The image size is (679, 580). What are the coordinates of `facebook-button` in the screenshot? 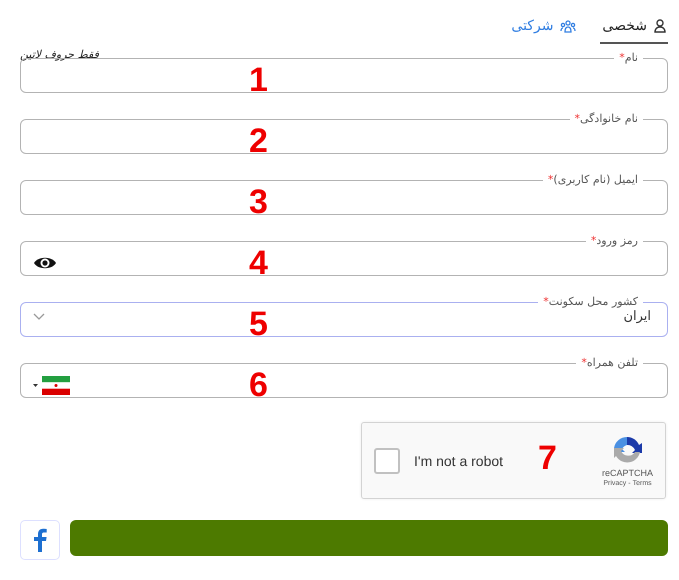 It's located at (40, 540).